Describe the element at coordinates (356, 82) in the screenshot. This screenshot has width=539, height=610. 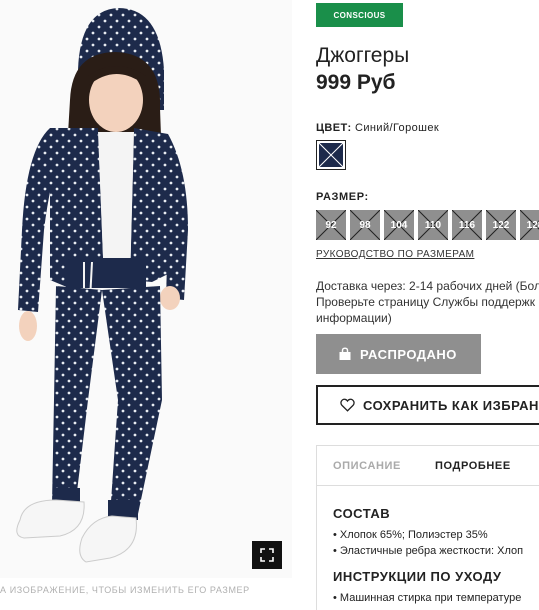
I see `product-price: 999 Руб` at that location.